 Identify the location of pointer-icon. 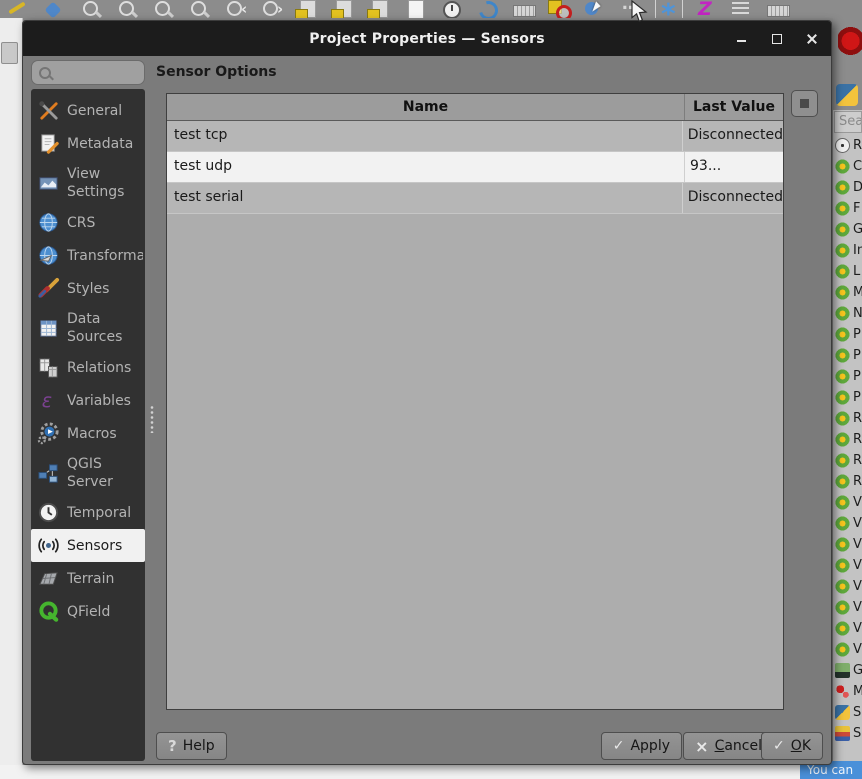
(596, 9).